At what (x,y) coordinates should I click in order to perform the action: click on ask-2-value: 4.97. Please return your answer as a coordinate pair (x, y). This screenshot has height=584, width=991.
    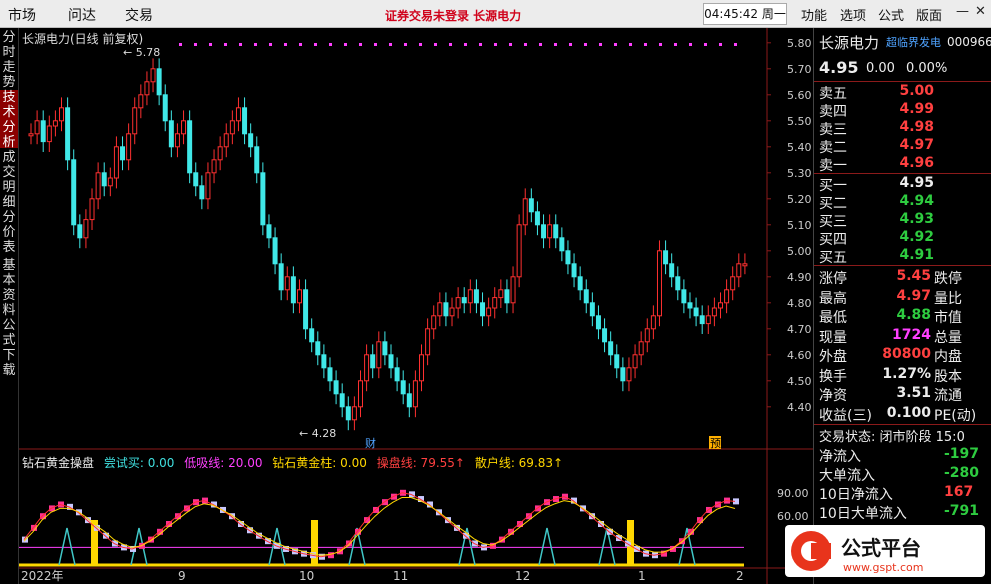
    Looking at the image, I should click on (916, 145).